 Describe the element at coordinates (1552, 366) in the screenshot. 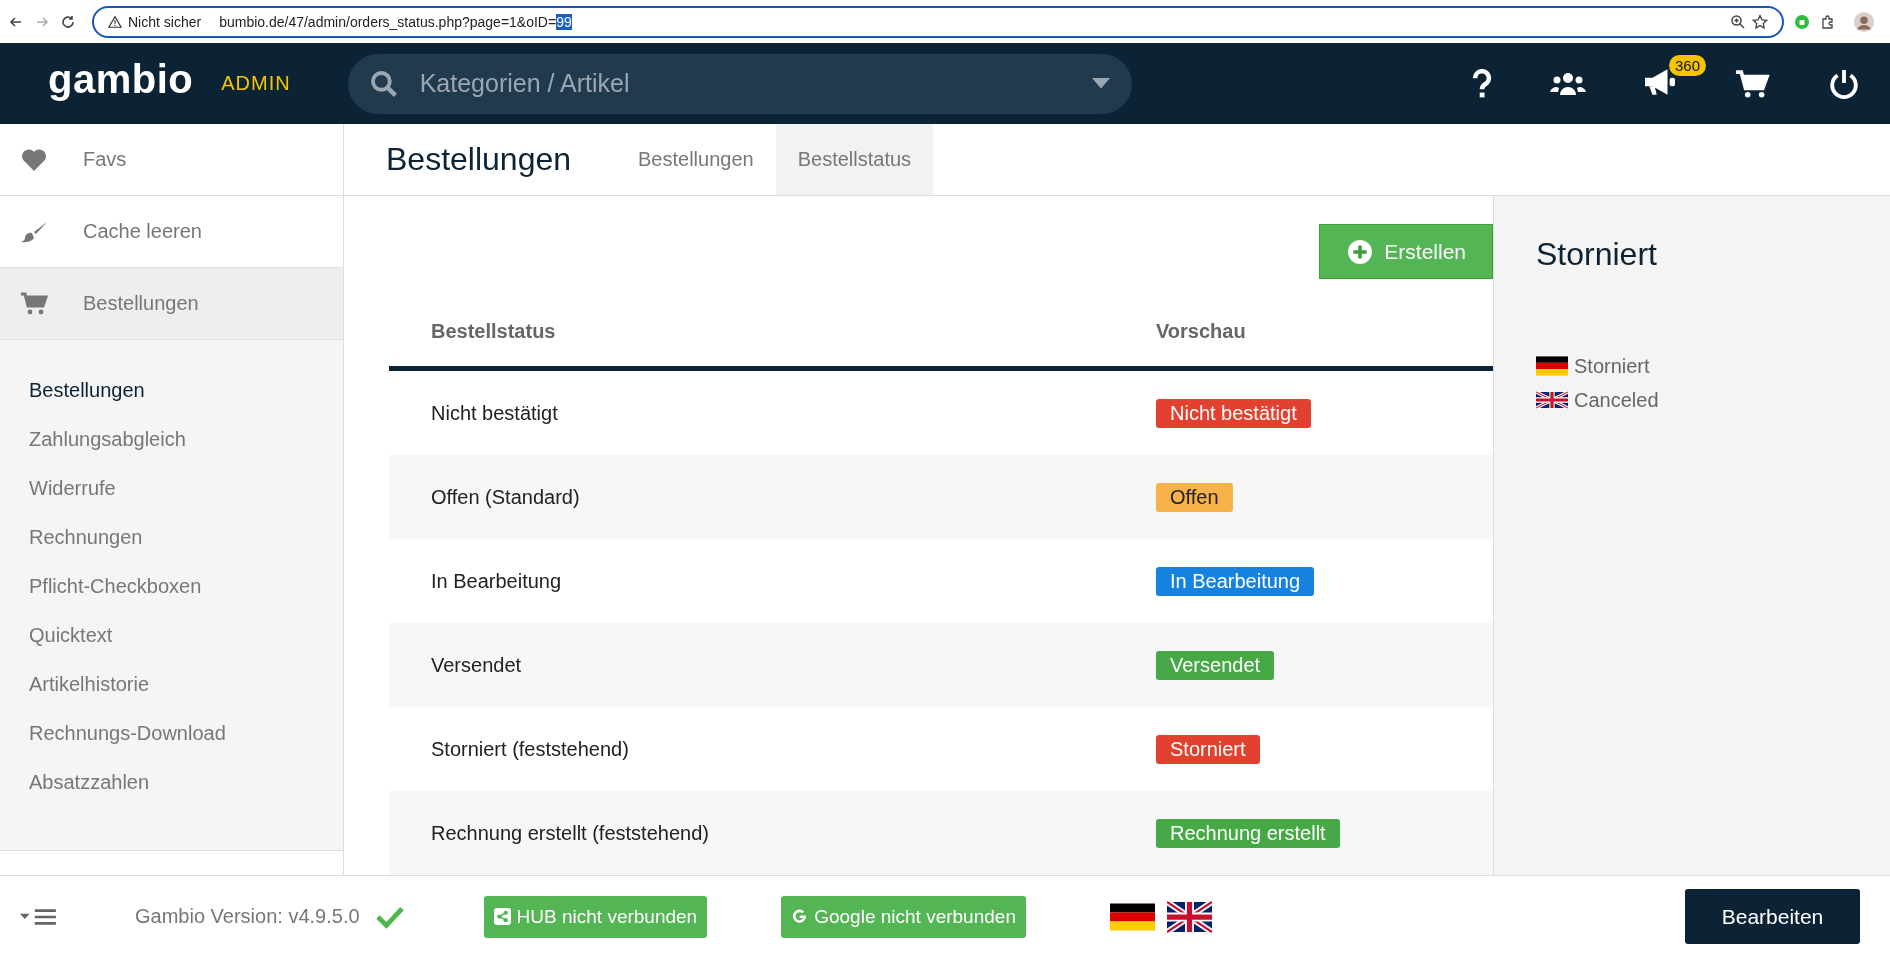

I see `german-flag-icon` at that location.